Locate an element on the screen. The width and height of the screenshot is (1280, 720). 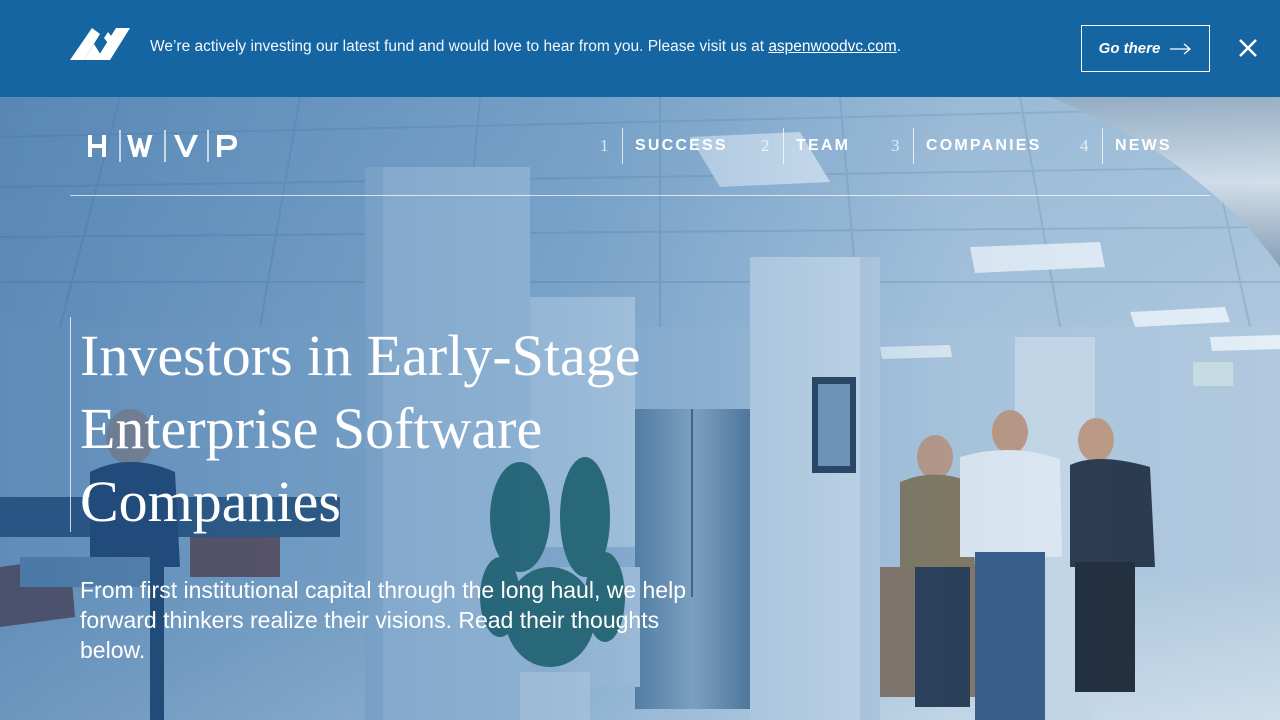
go-there-label: Go there is located at coordinates (1129, 48).